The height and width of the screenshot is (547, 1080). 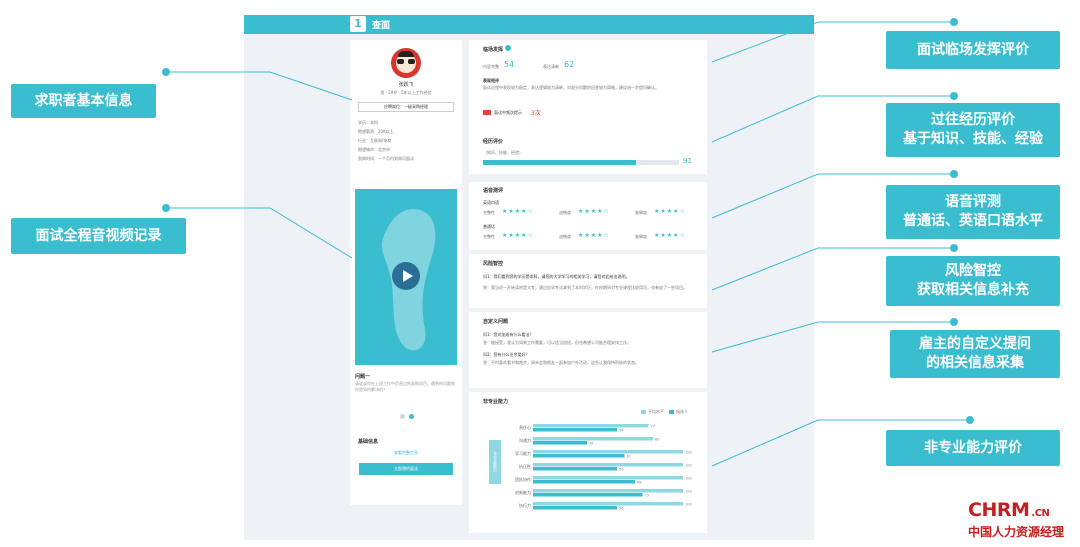 What do you see at coordinates (973, 271) in the screenshot?
I see `callout-text: 风险智控` at bounding box center [973, 271].